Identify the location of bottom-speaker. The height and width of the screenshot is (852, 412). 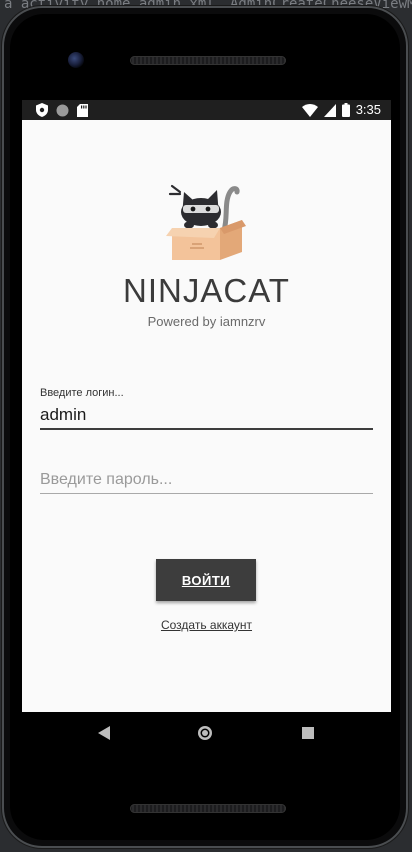
(208, 808).